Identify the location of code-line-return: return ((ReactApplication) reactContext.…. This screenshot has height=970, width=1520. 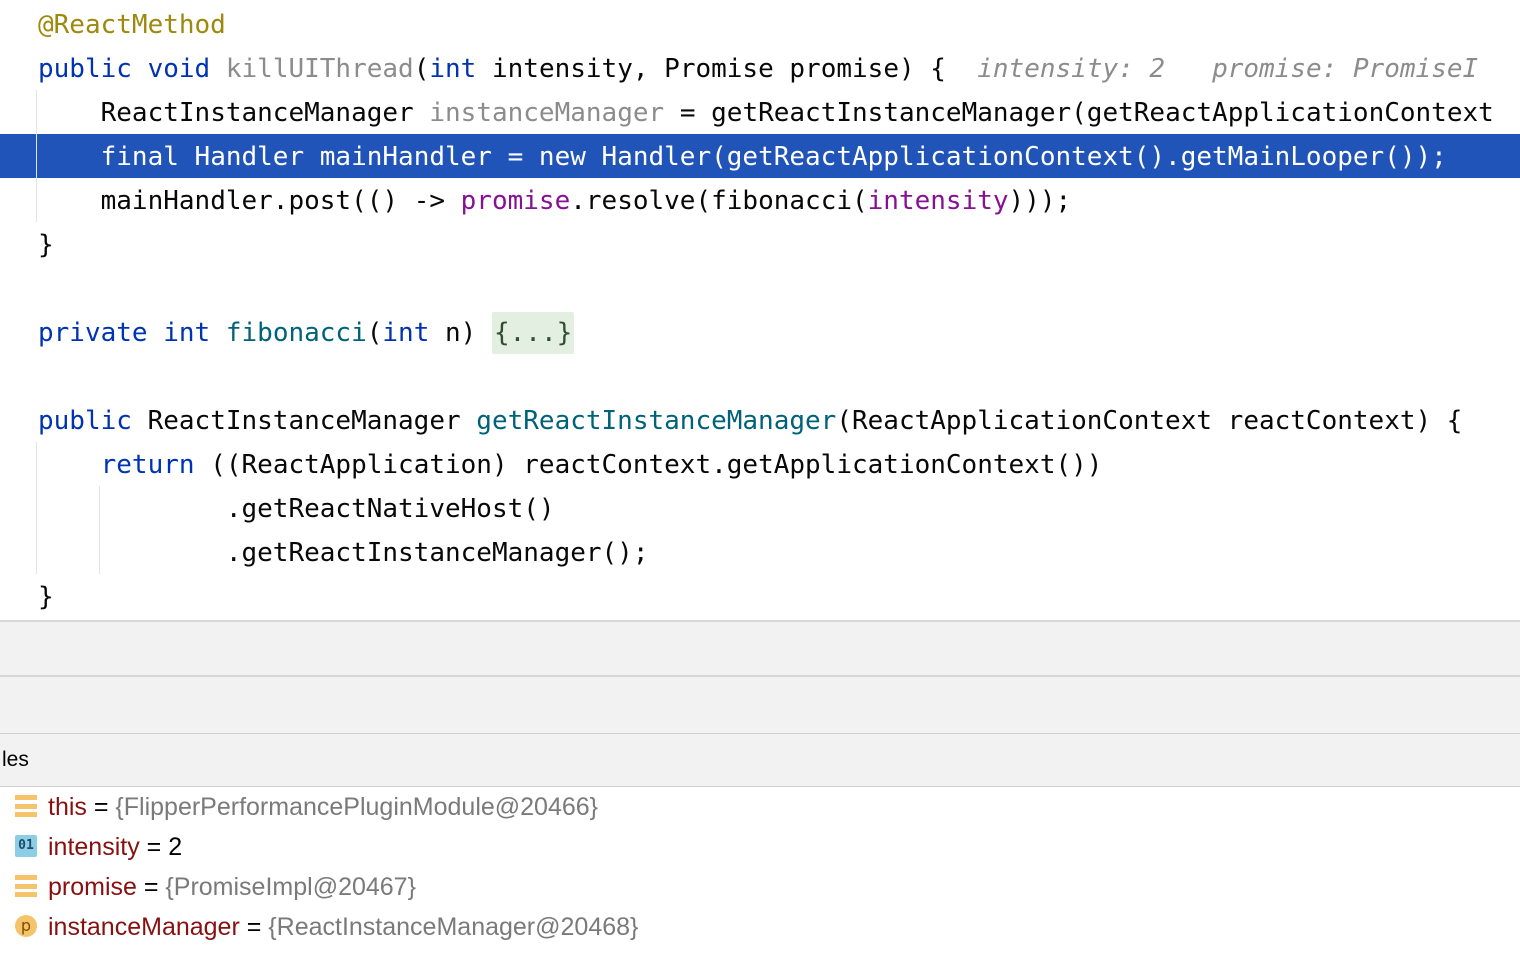
(570, 465).